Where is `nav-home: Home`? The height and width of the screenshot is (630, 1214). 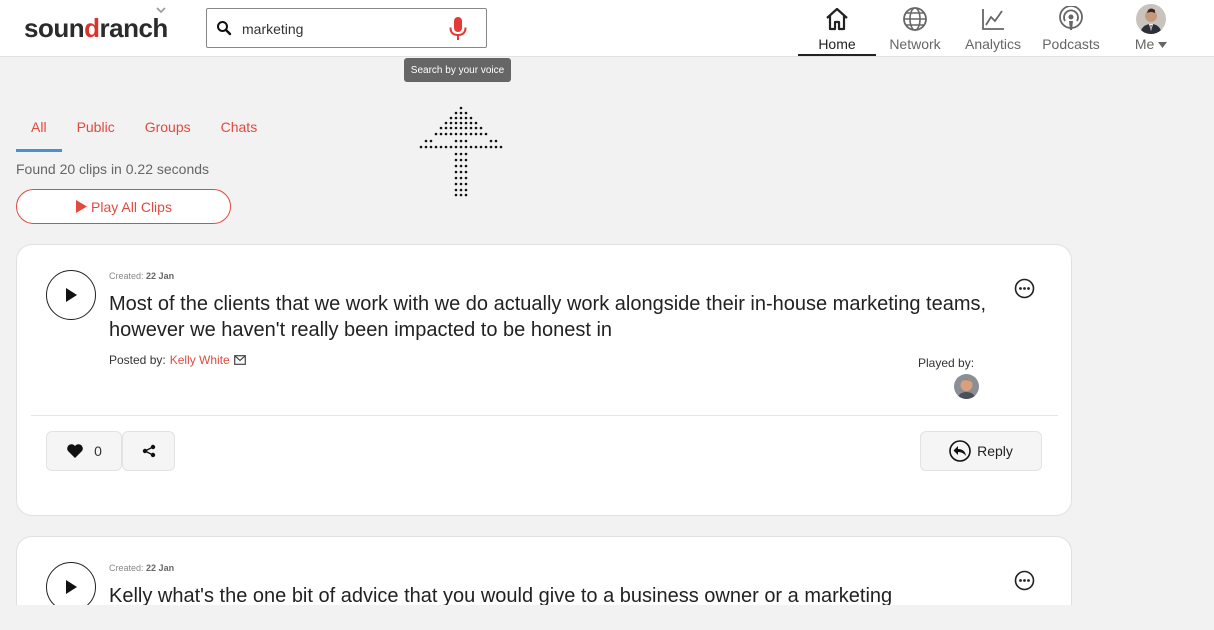
nav-home: Home is located at coordinates (837, 28).